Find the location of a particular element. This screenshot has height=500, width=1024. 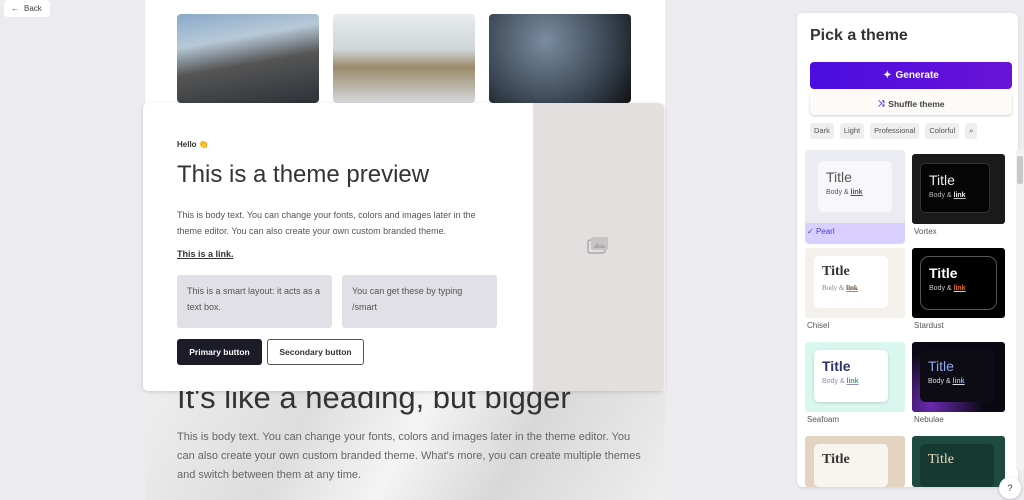

theme-vortex: Title Body & link Vortex is located at coordinates (961, 201).